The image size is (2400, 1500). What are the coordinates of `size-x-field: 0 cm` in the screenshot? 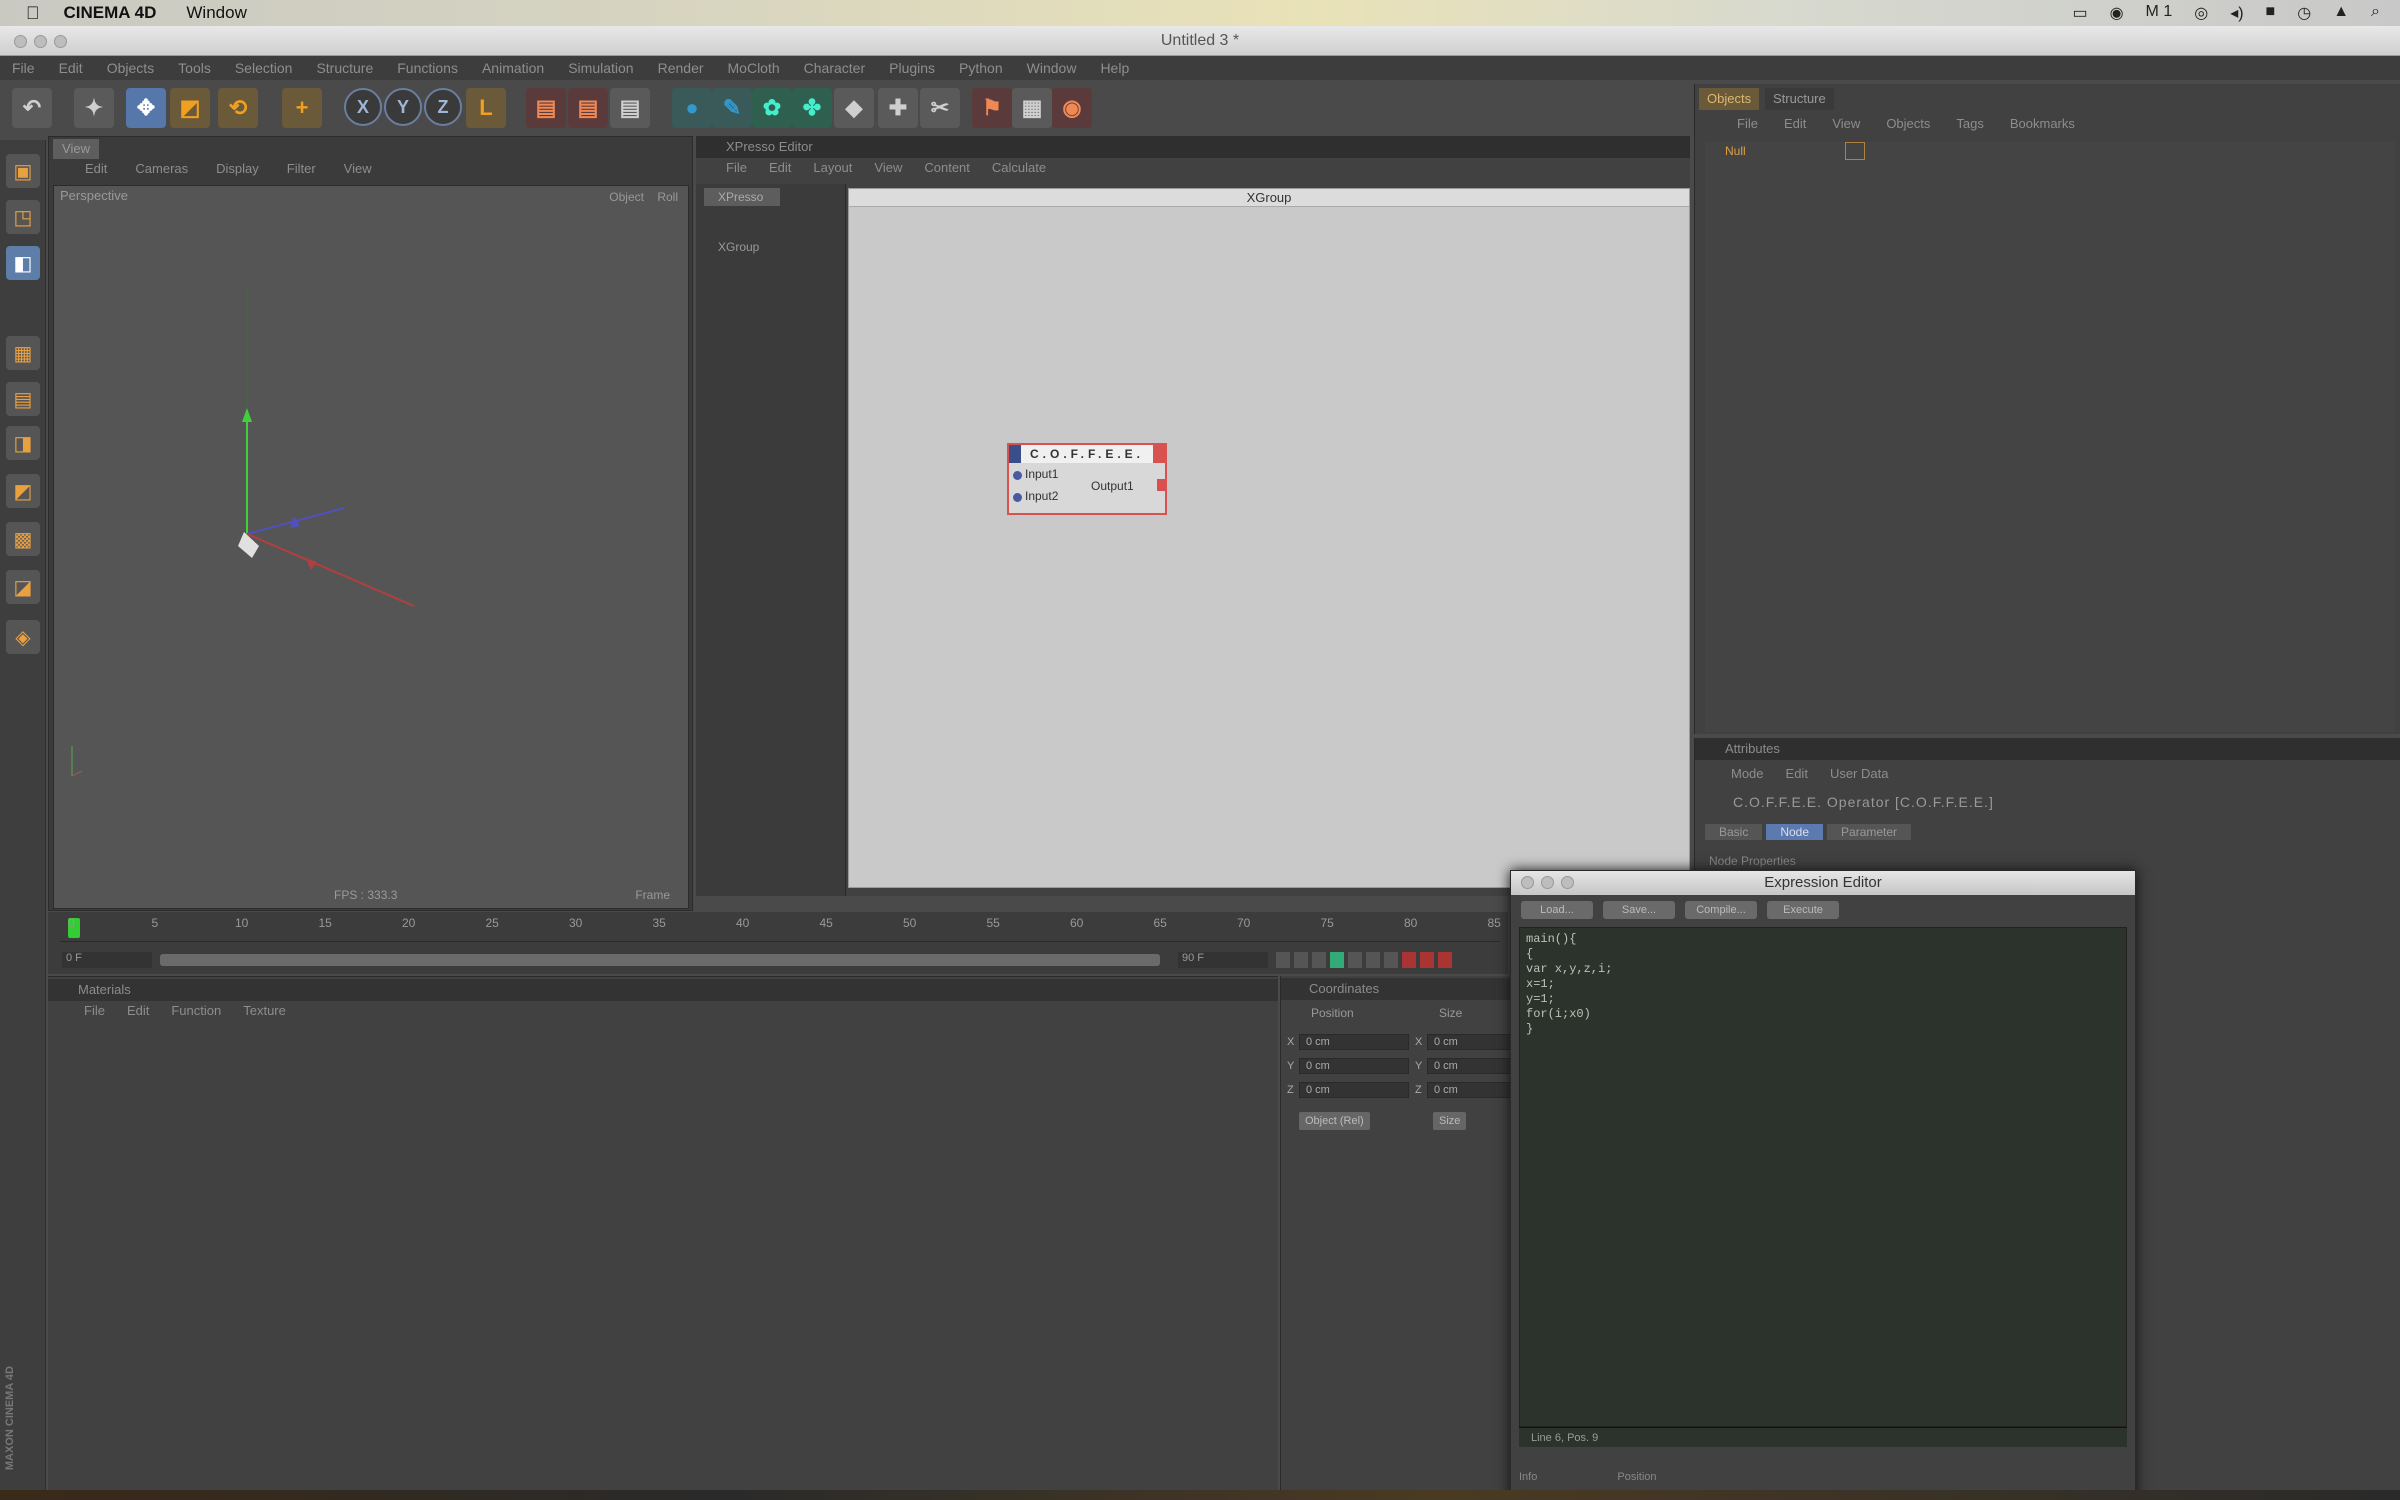 It's located at (1472, 1042).